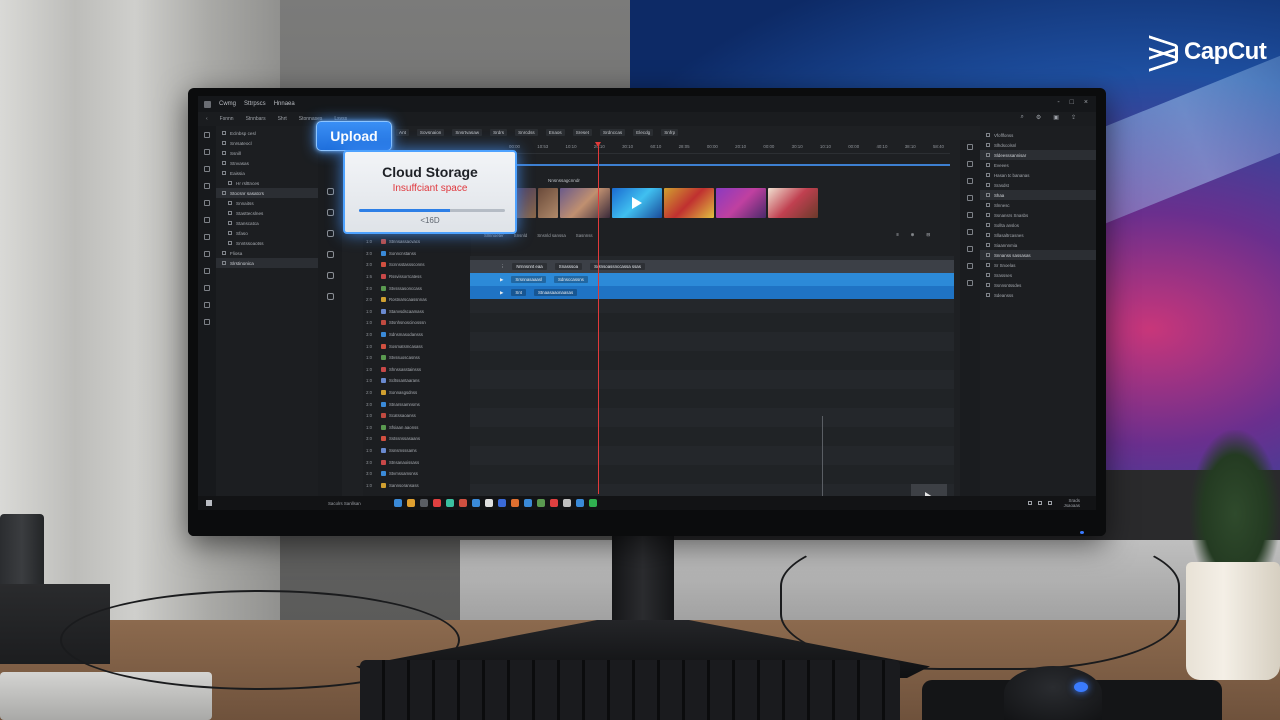  What do you see at coordinates (1072, 102) in the screenshot?
I see `maximize-icon: □` at bounding box center [1072, 102].